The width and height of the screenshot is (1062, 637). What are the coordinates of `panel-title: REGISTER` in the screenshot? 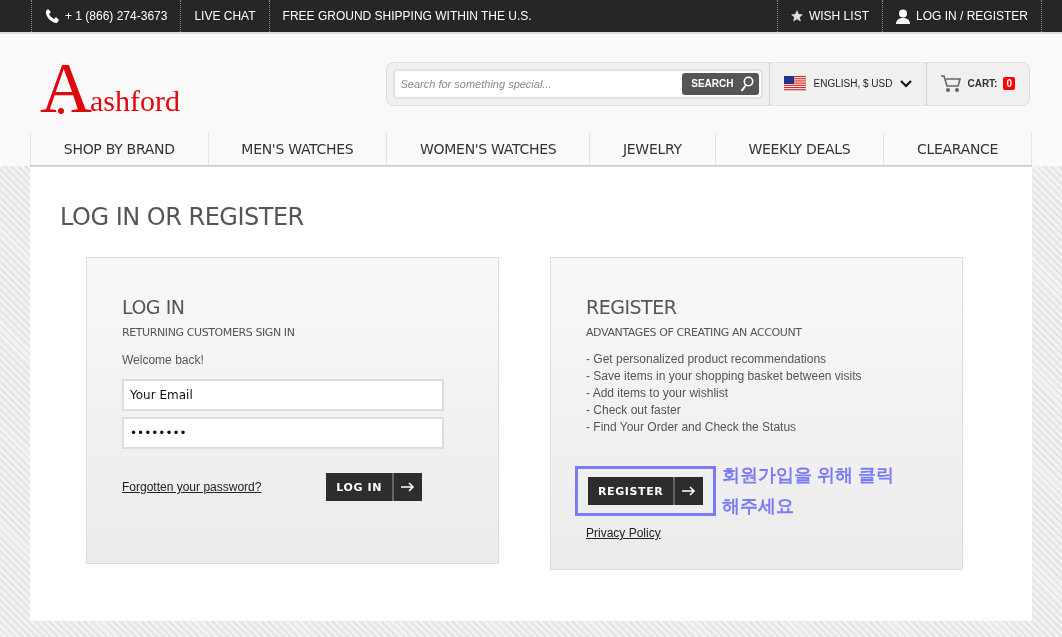 It's located at (632, 307).